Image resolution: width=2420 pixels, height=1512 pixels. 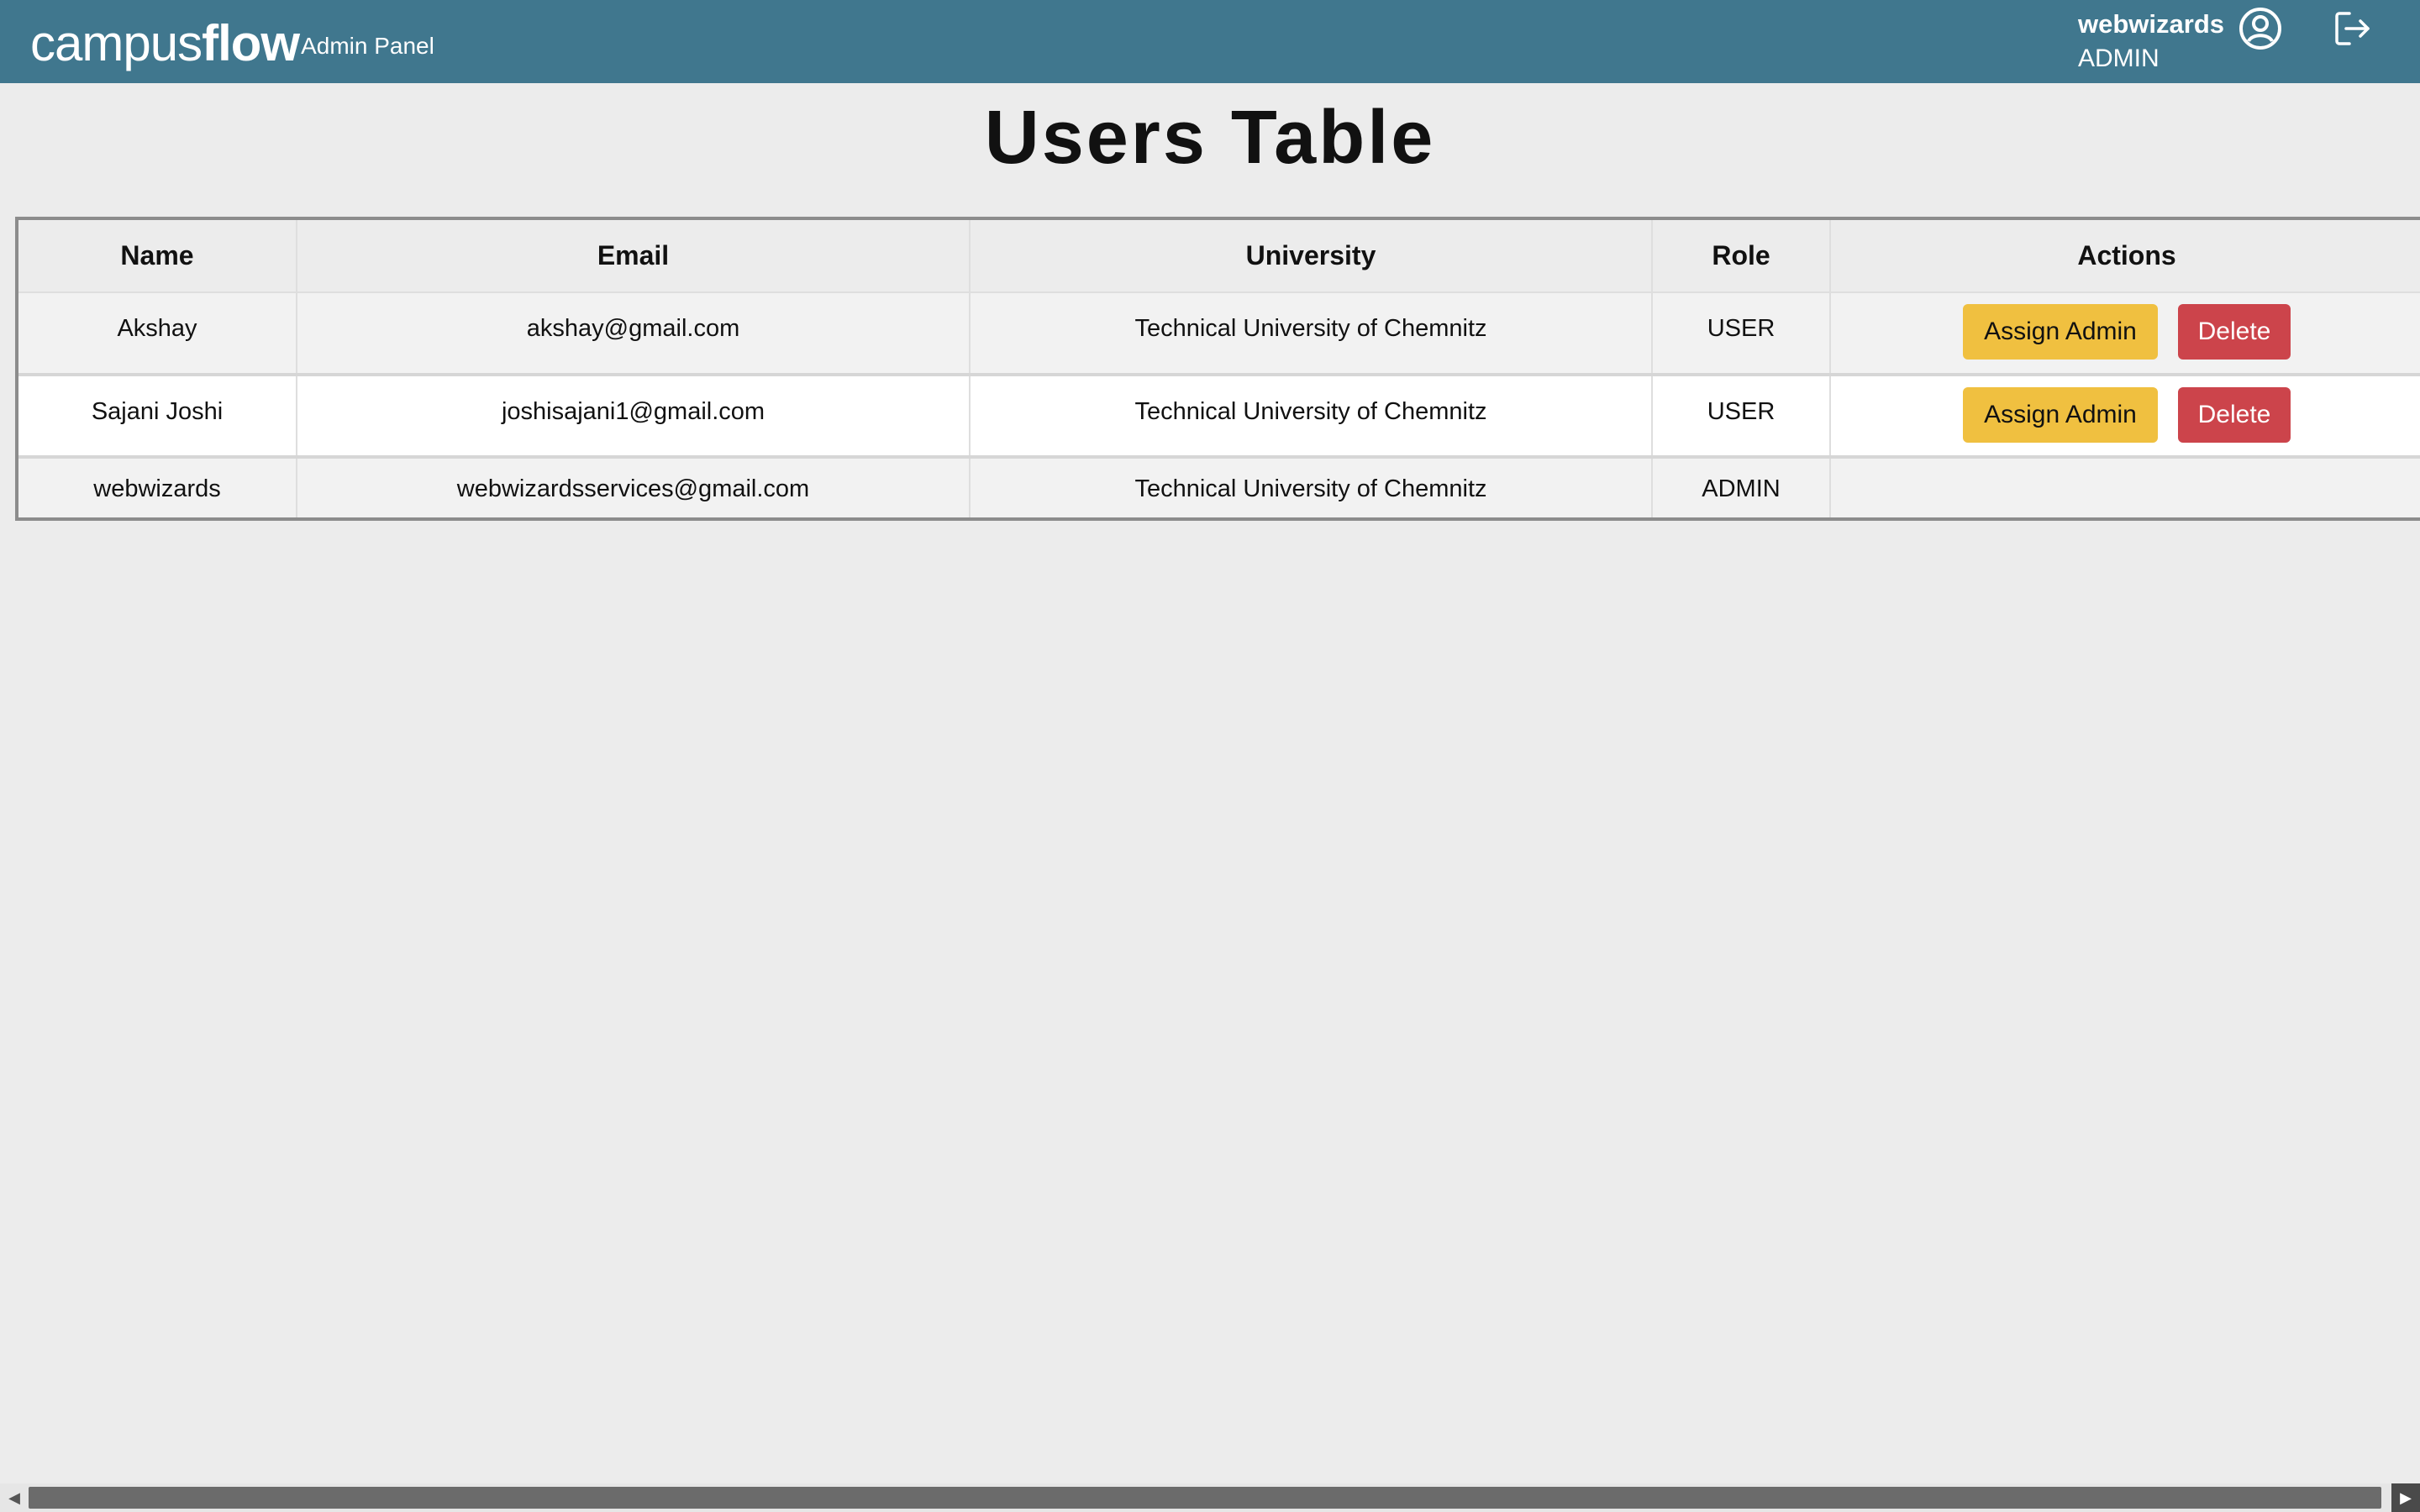 I want to click on horizontal-scrollbar: ◀ ▶, so click(x=1210, y=1497).